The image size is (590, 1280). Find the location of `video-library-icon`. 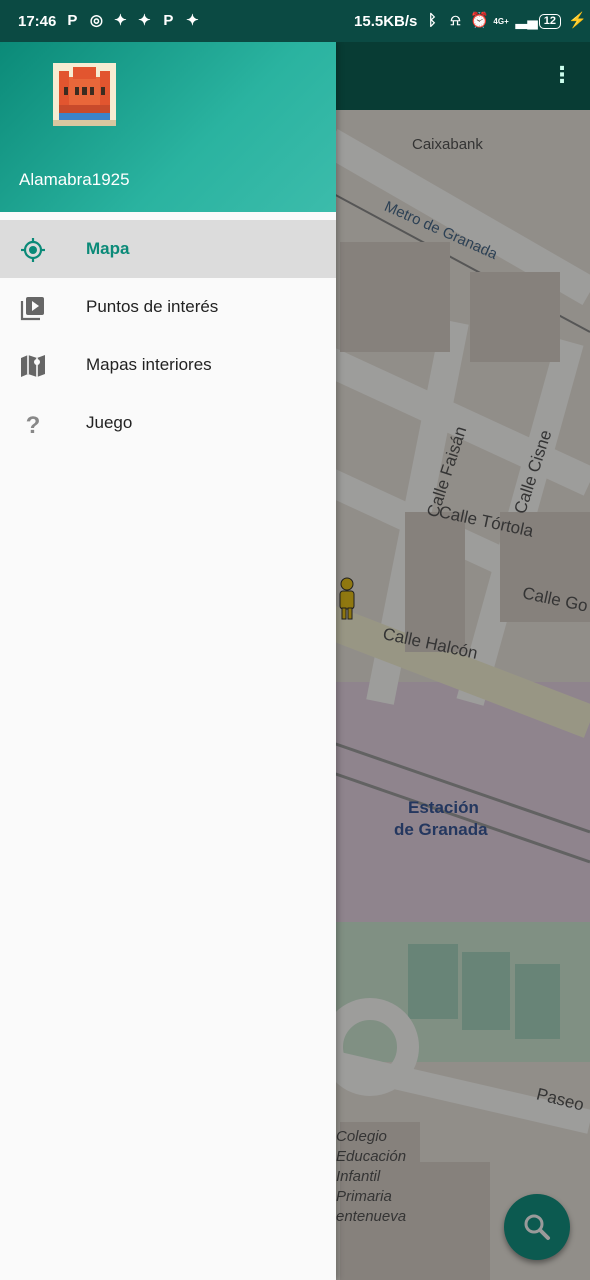

video-library-icon is located at coordinates (32, 309).